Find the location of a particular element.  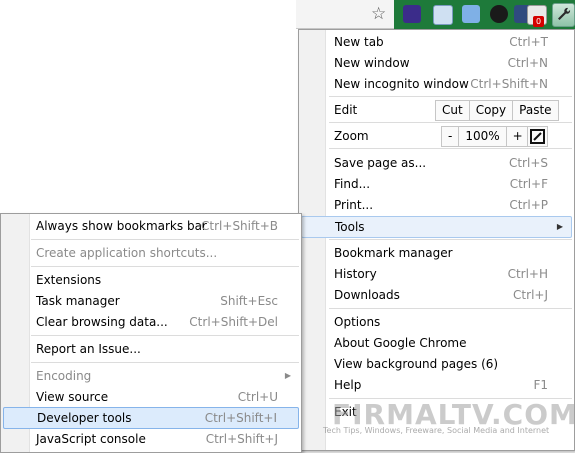

menu-item-label: Always show bookmarks bar is located at coordinates (121, 226).